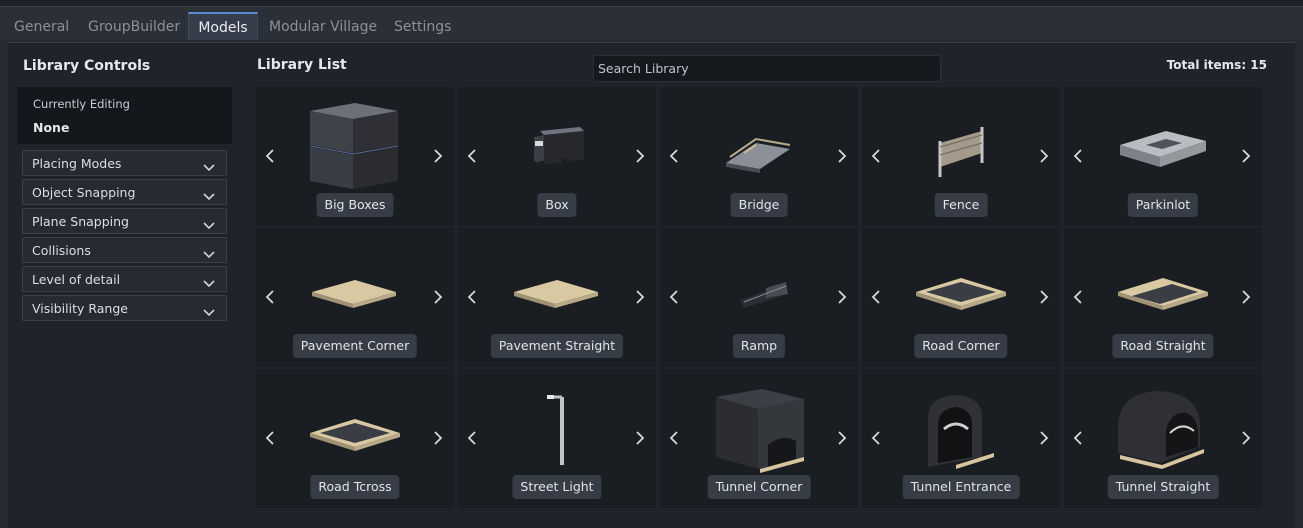  What do you see at coordinates (557, 205) in the screenshot?
I see `item-caption: Box` at bounding box center [557, 205].